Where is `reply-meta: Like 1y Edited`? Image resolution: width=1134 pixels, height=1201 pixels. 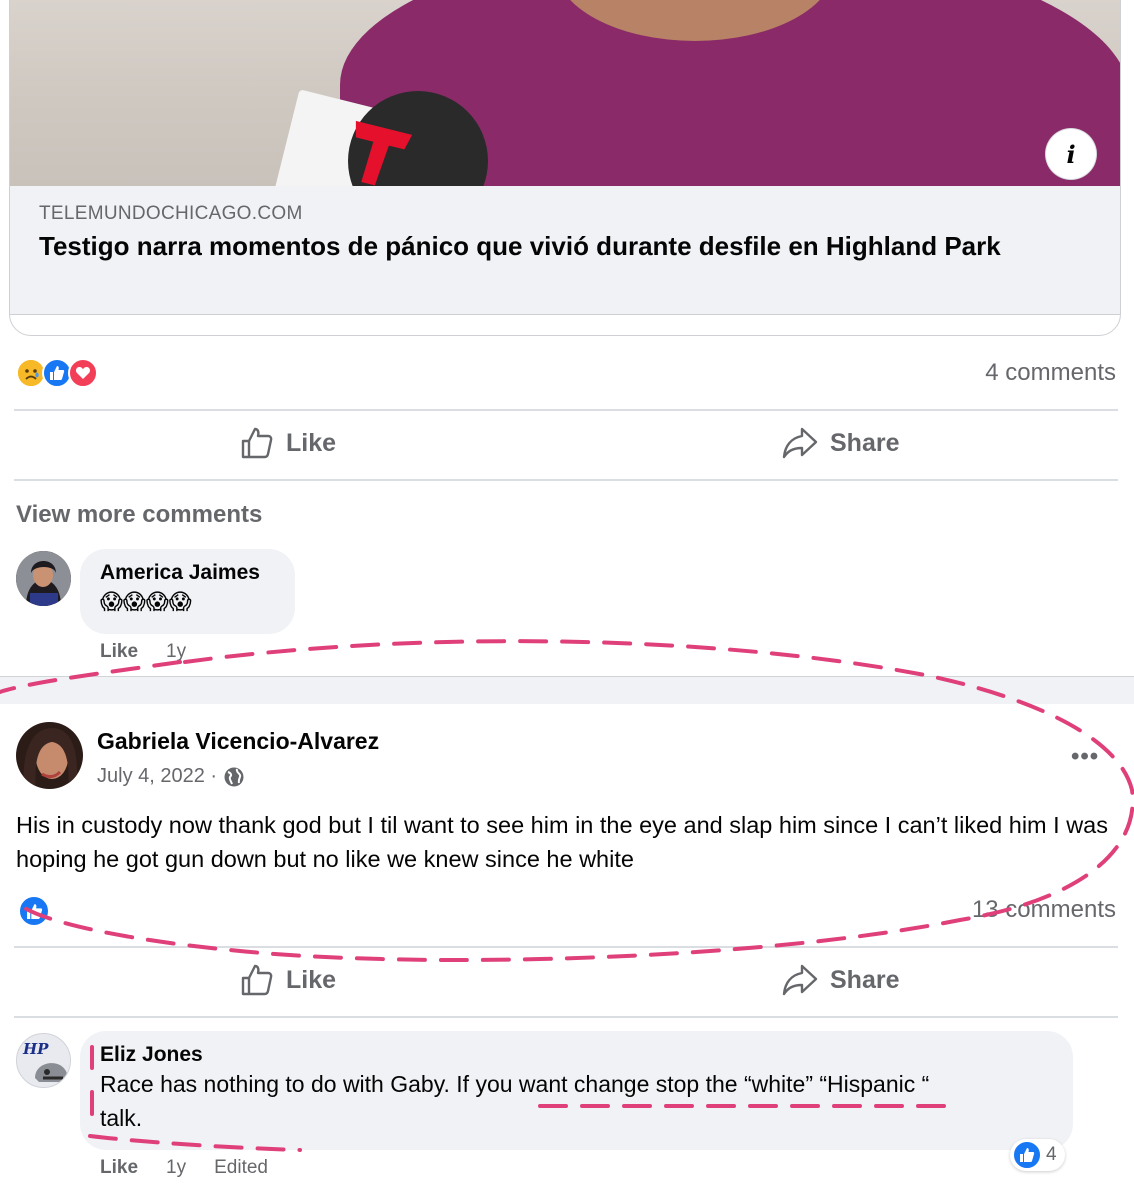 reply-meta: Like 1y Edited is located at coordinates (184, 1168).